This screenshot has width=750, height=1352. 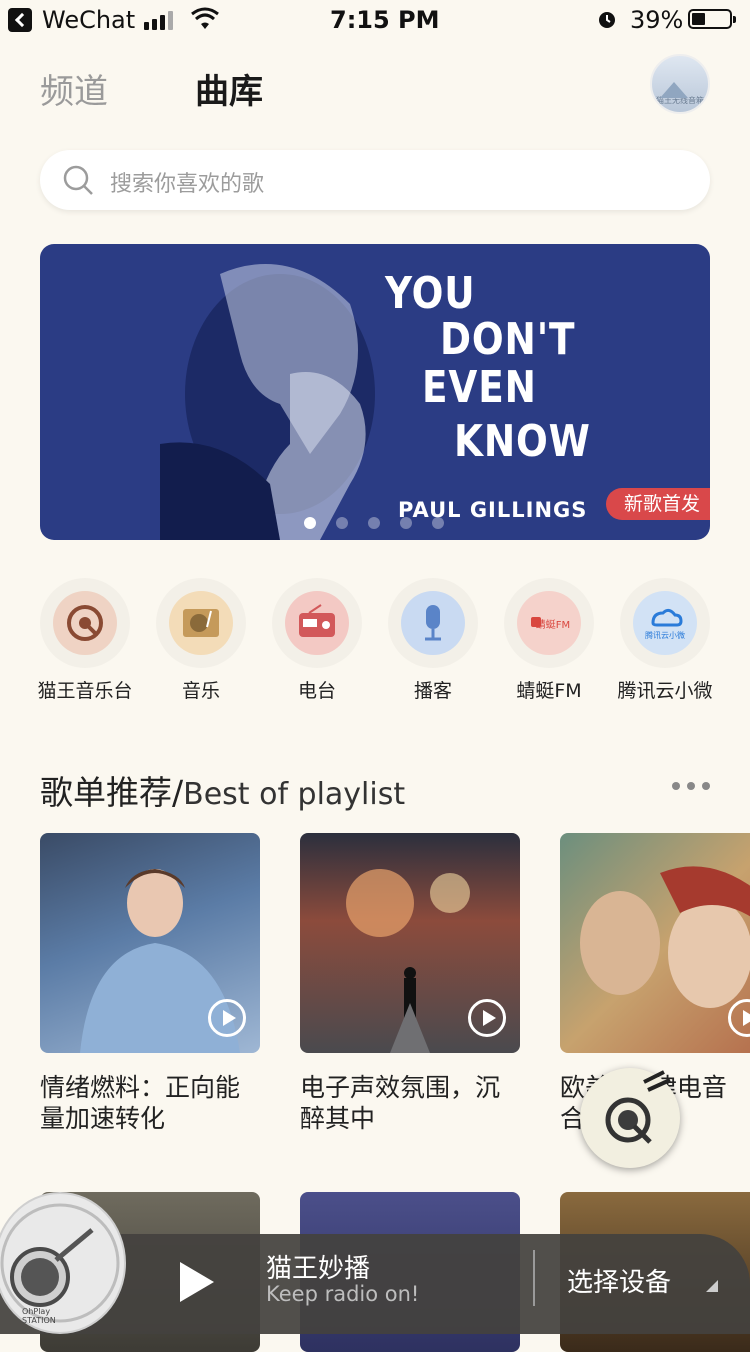 What do you see at coordinates (508, 339) in the screenshot?
I see `banner-headline-line: DON'T` at bounding box center [508, 339].